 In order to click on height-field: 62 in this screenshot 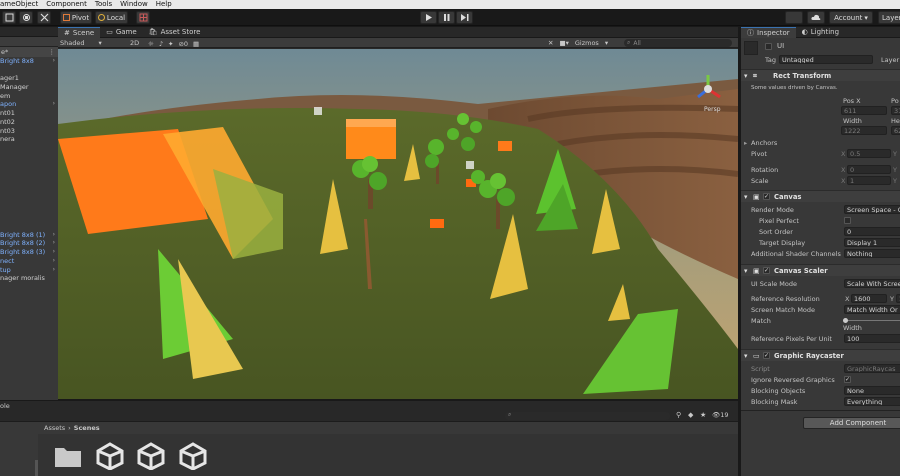, I will do `click(895, 130)`.